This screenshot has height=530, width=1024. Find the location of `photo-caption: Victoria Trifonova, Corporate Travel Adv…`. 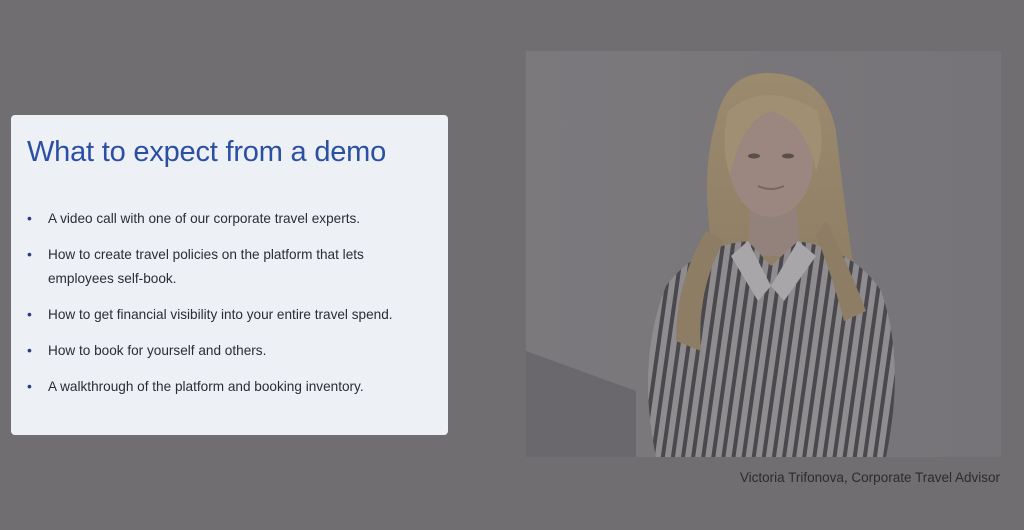

photo-caption: Victoria Trifonova, Corporate Travel Adv… is located at coordinates (869, 477).